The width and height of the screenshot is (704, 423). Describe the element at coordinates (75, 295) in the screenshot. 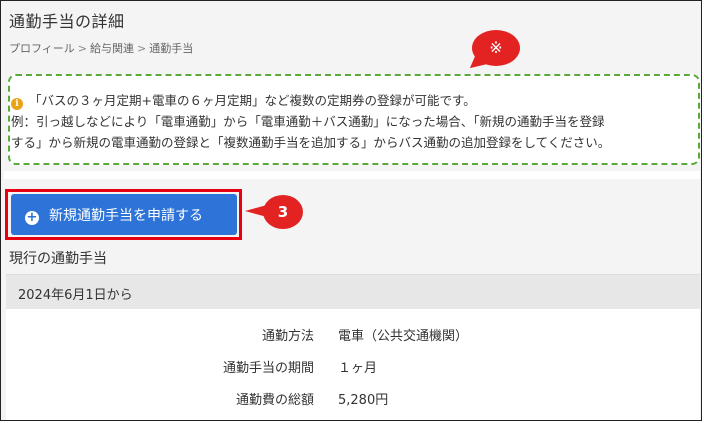

I see `effective-date: 2024年6月1日から` at that location.